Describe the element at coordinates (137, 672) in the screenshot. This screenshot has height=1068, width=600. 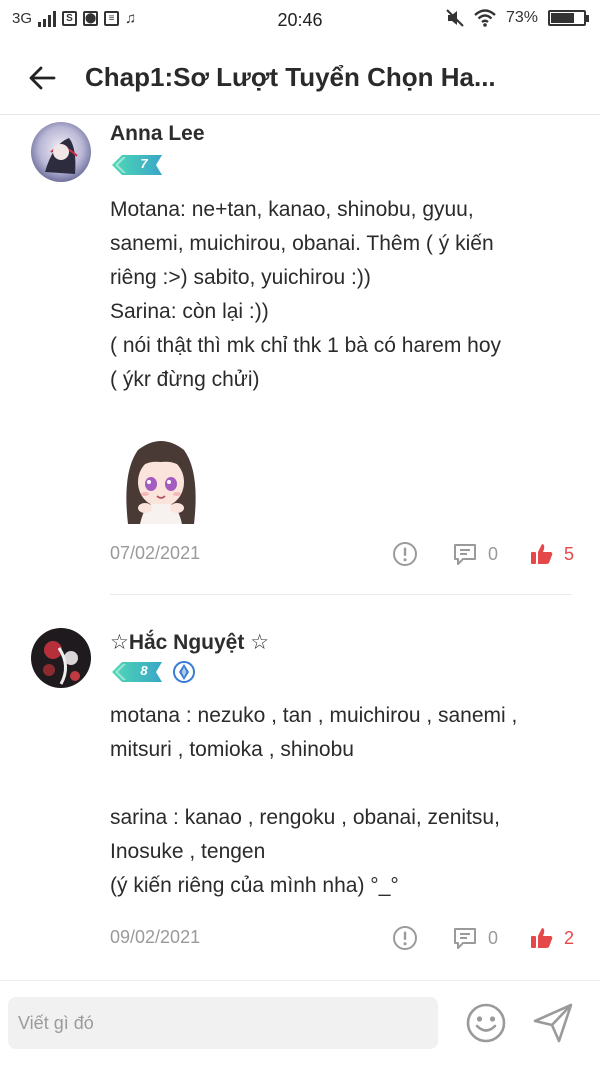
I see `level-badge: 8` at that location.